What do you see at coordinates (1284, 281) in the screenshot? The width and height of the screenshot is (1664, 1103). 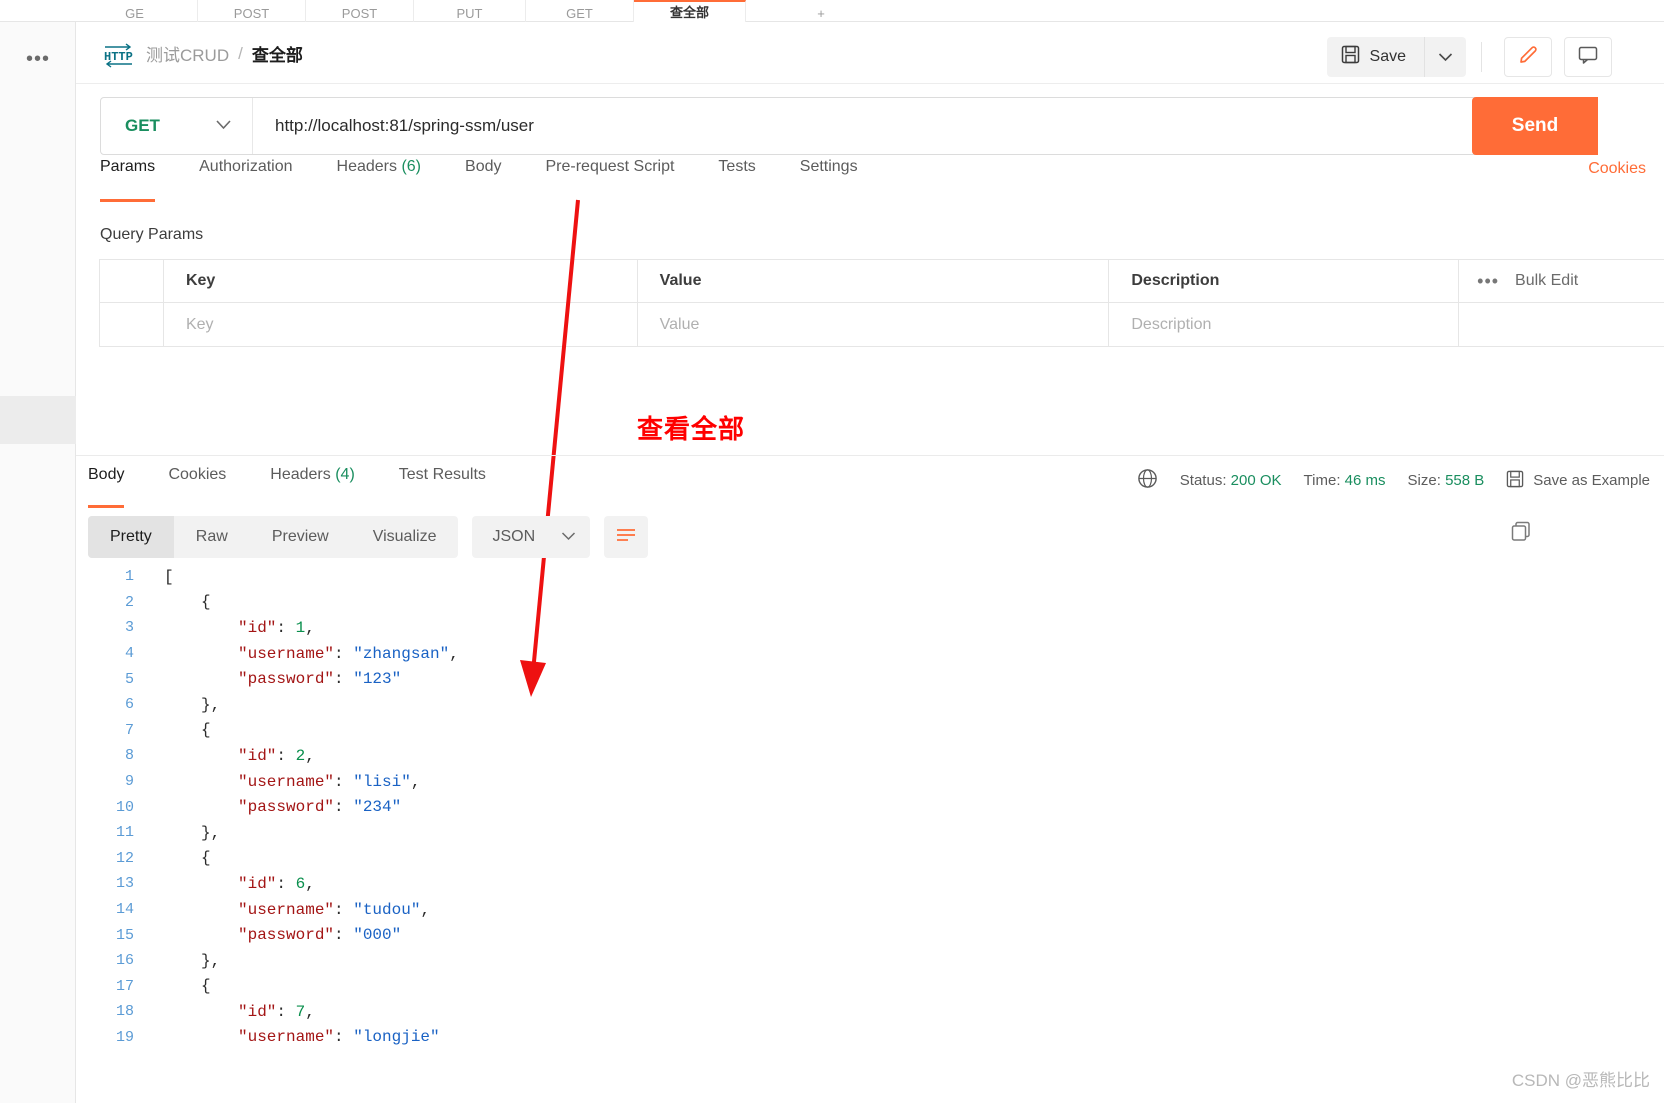 I see `column-header-description: Description` at bounding box center [1284, 281].